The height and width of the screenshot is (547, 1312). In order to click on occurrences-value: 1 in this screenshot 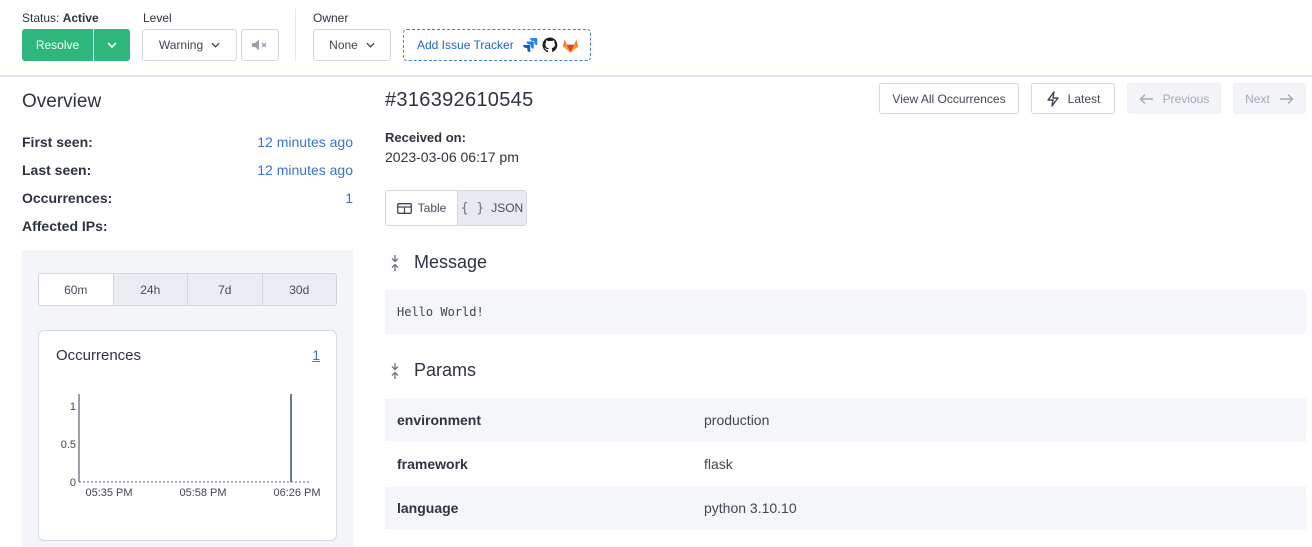, I will do `click(349, 198)`.